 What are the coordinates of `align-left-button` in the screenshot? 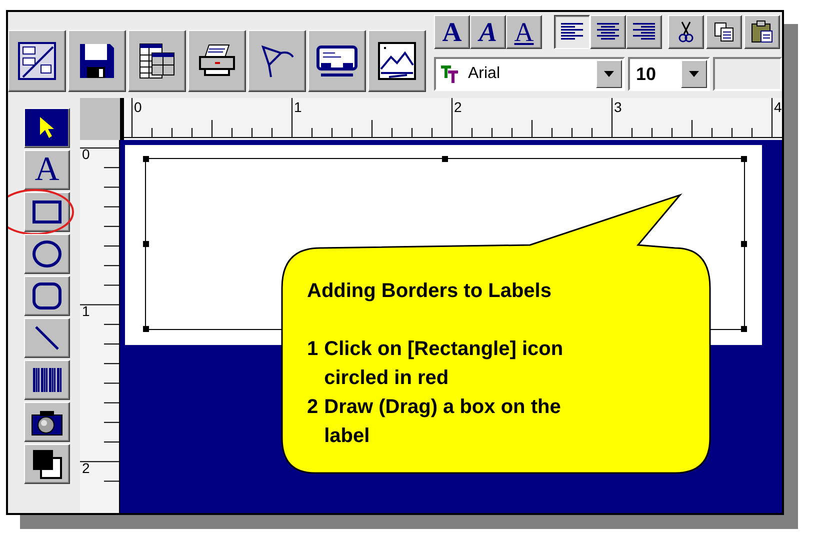 It's located at (572, 32).